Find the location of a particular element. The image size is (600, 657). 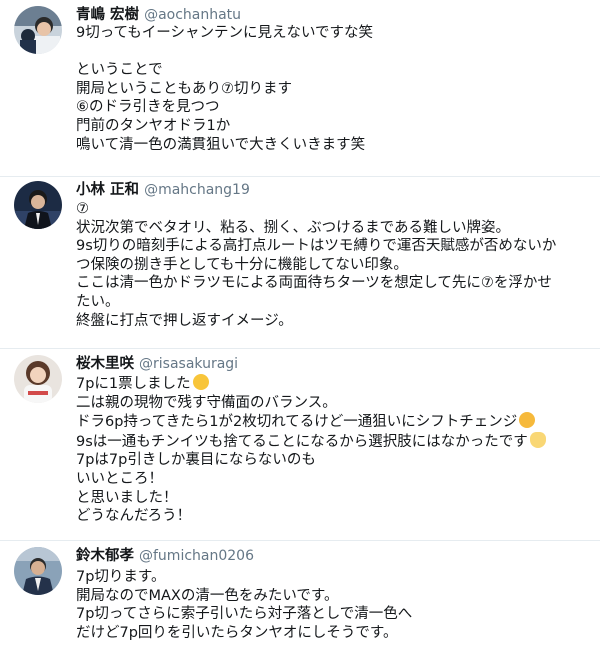

tweet-line: 7pに1票しました is located at coordinates (331, 384).